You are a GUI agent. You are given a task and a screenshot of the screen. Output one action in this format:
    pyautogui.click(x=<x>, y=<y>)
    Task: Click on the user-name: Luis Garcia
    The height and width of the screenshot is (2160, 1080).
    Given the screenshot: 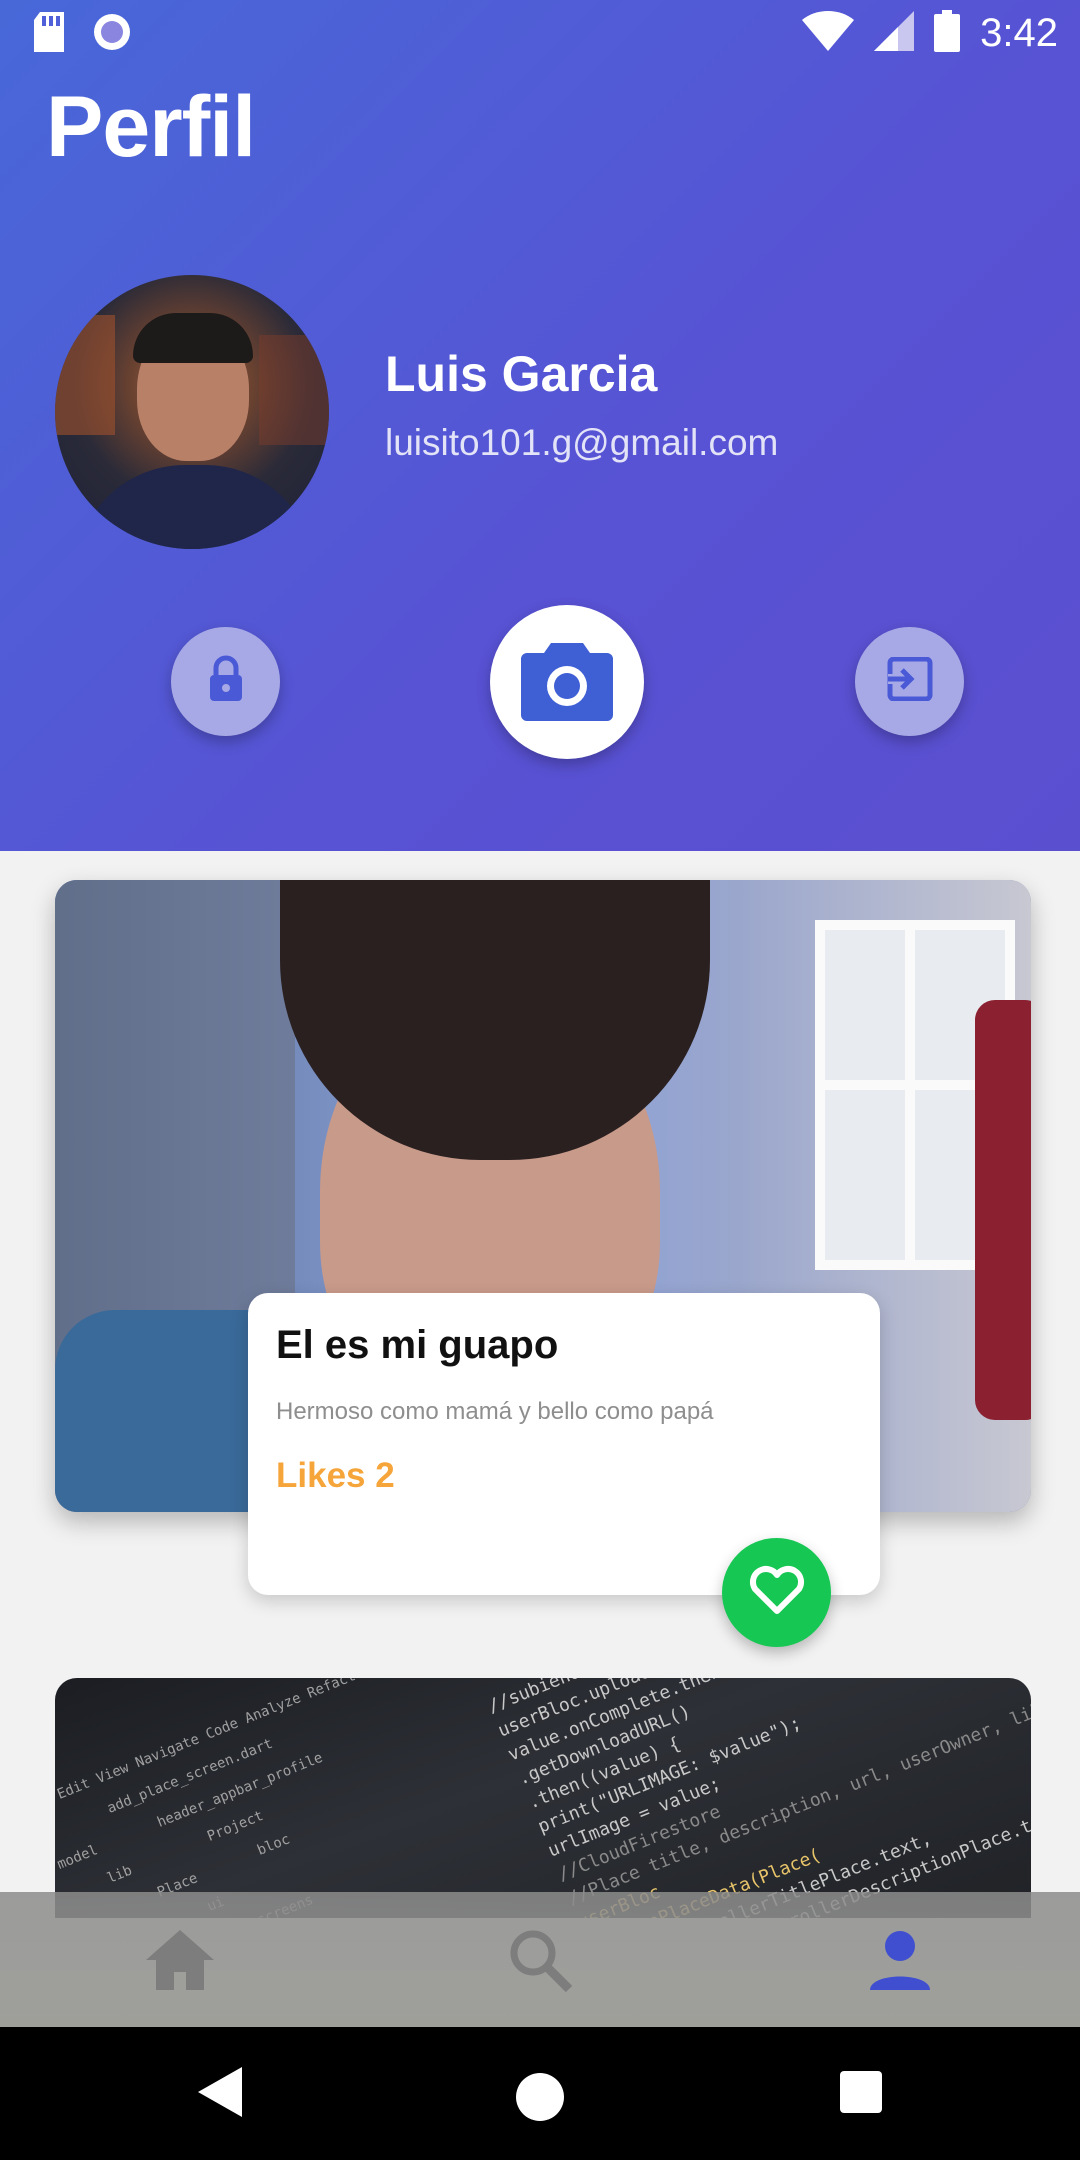 What is the action you would take?
    pyautogui.click(x=521, y=374)
    